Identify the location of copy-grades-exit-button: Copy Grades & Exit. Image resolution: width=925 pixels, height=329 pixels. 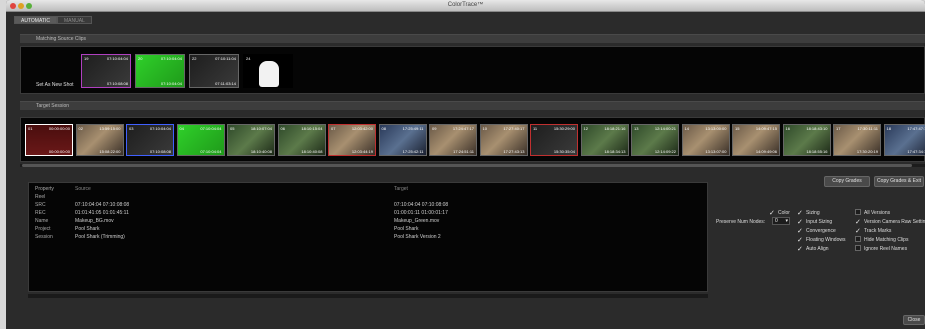
(899, 181).